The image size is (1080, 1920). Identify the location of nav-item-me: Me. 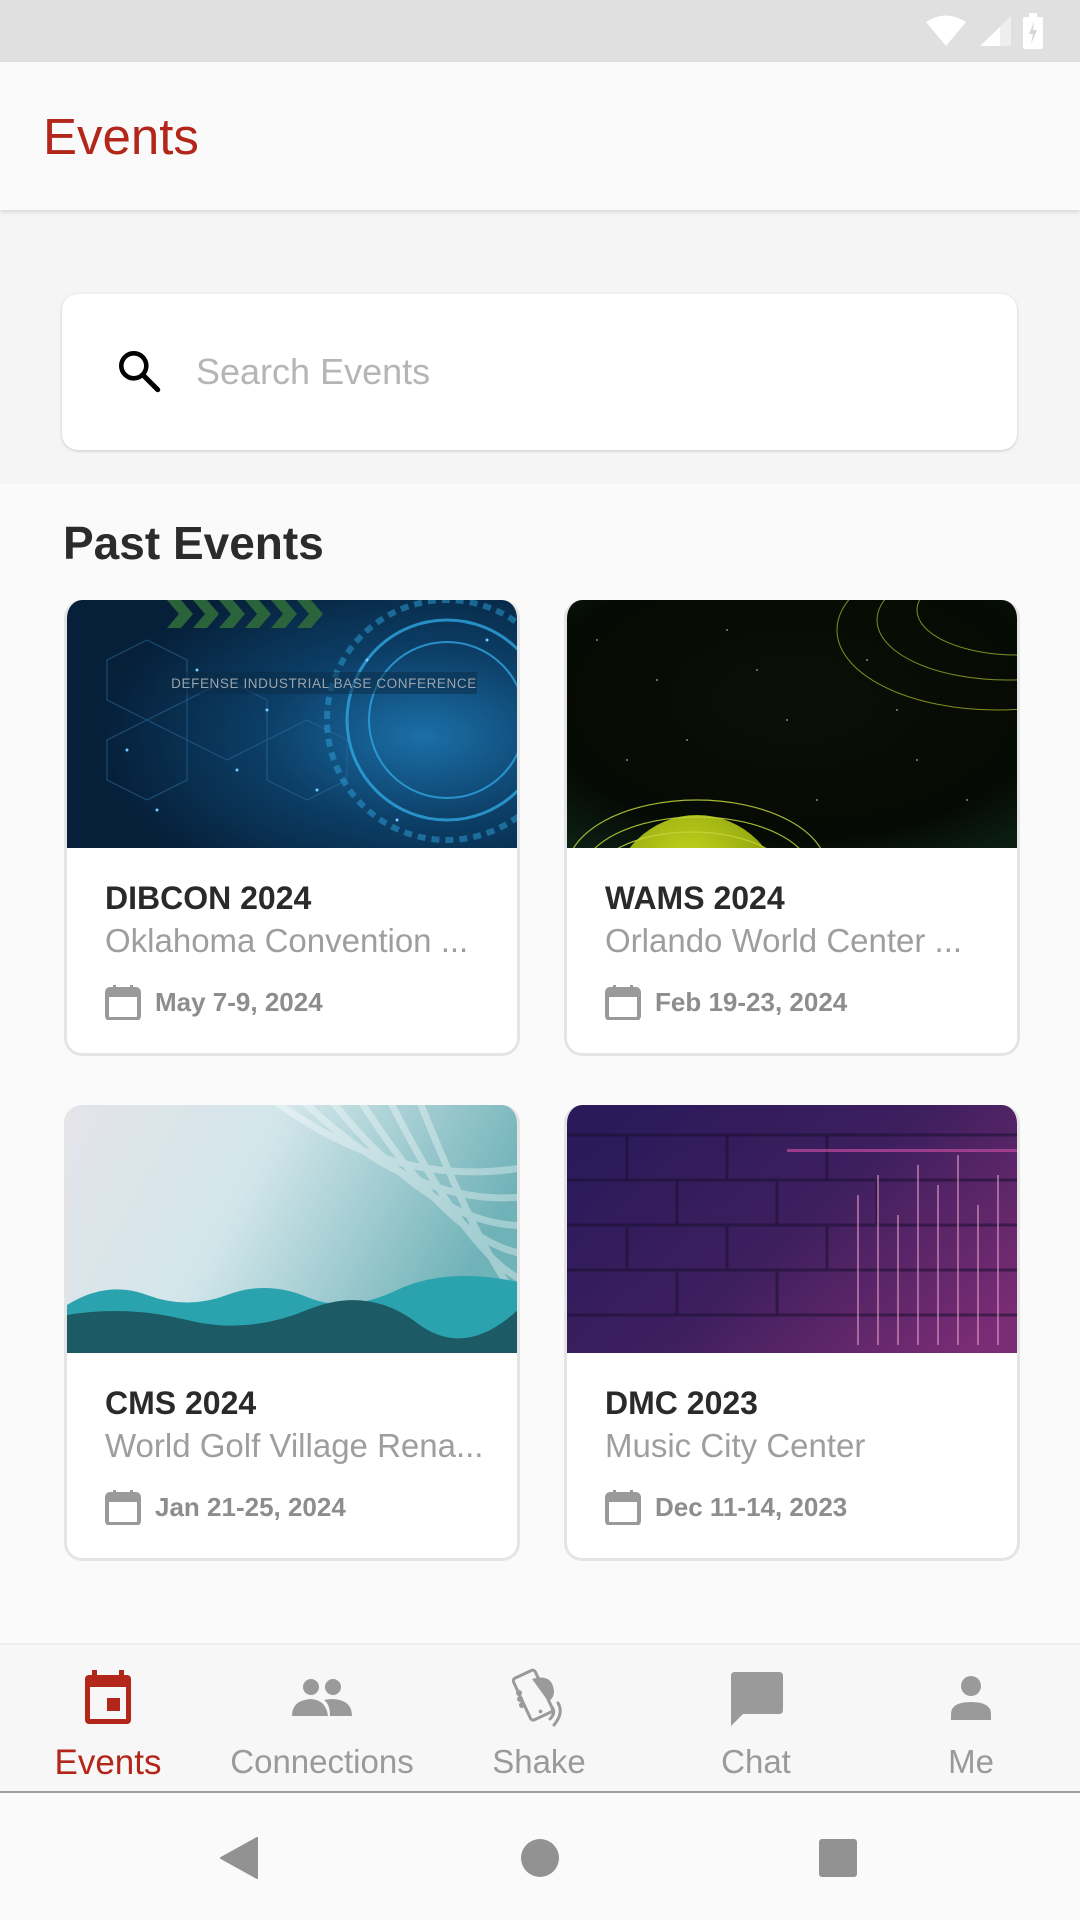
(971, 1719).